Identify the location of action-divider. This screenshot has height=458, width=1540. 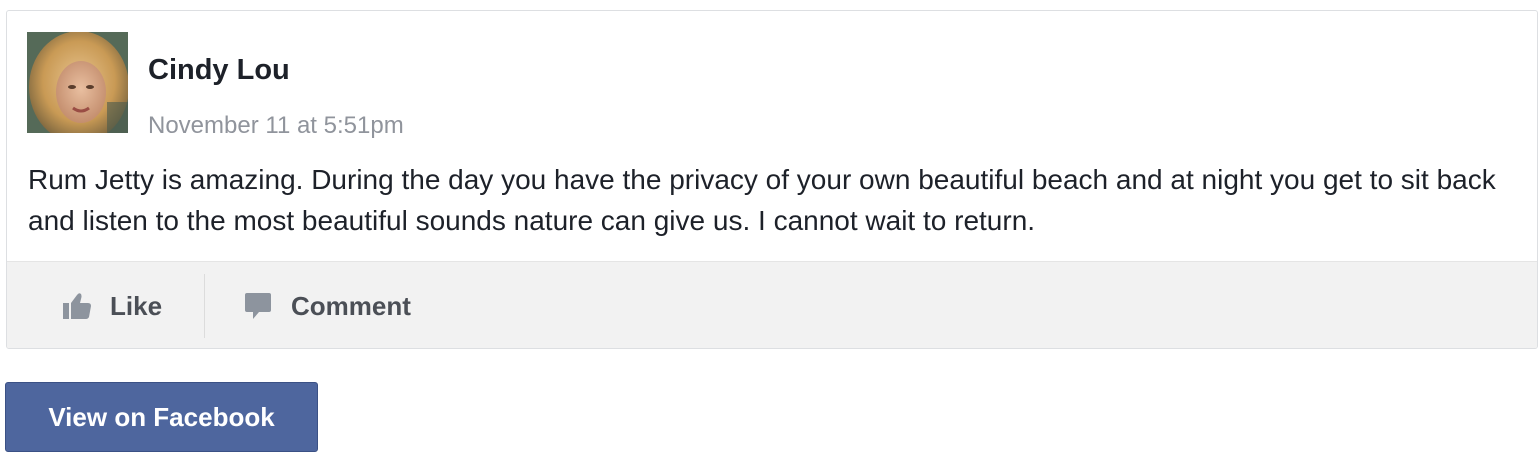
(204, 306).